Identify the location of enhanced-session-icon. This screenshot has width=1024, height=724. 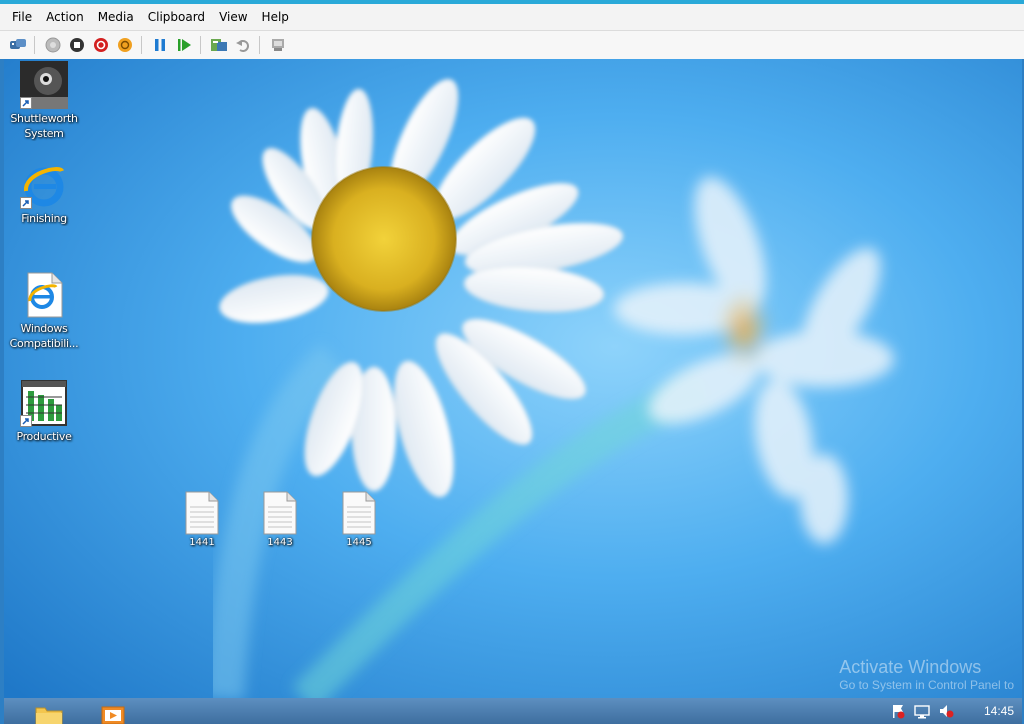
(278, 45).